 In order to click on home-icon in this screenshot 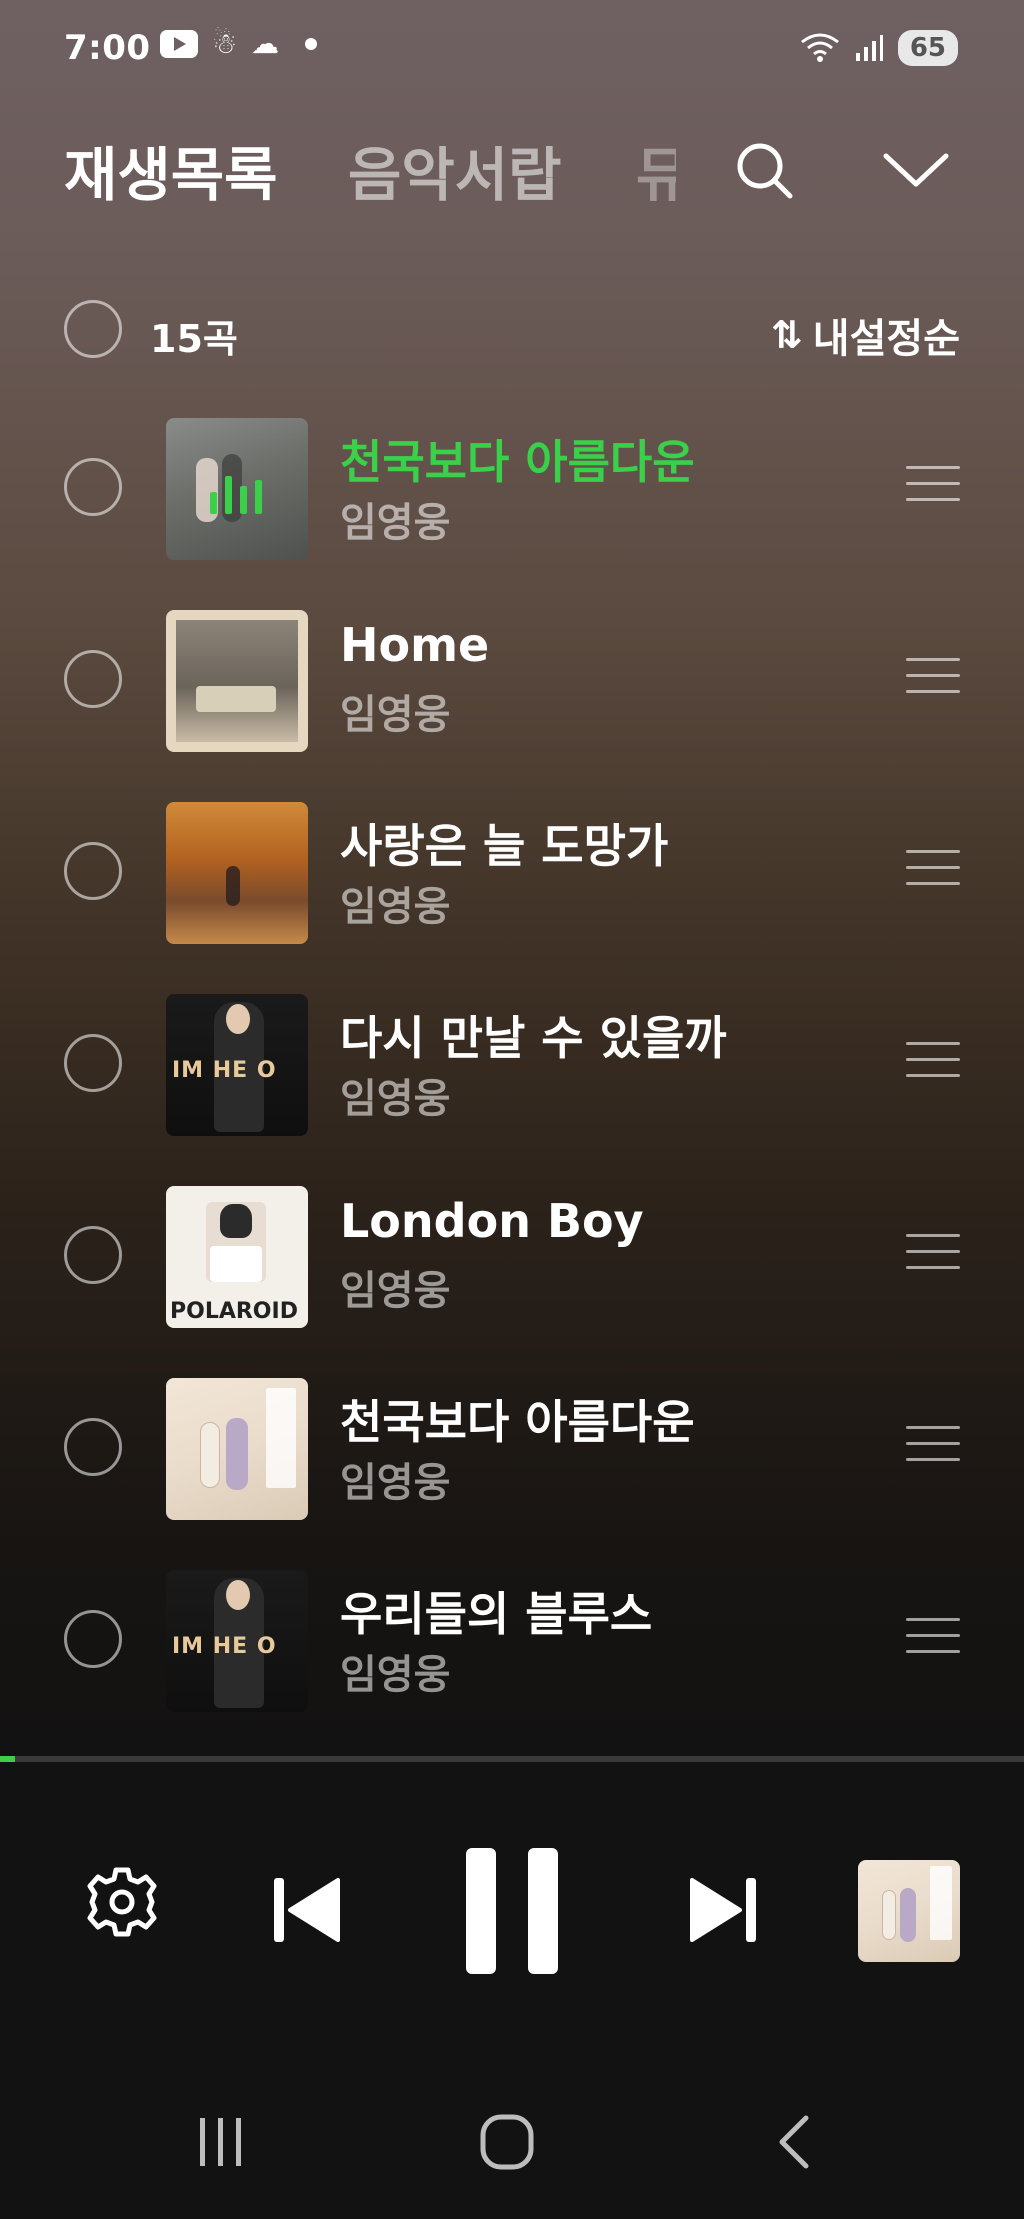, I will do `click(507, 2142)`.